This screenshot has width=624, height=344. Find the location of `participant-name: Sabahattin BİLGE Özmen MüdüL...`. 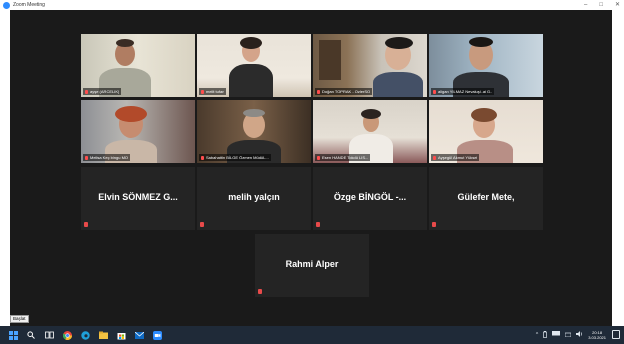

participant-name: Sabahattin BİLGE Özmen MüdüL... is located at coordinates (237, 157).